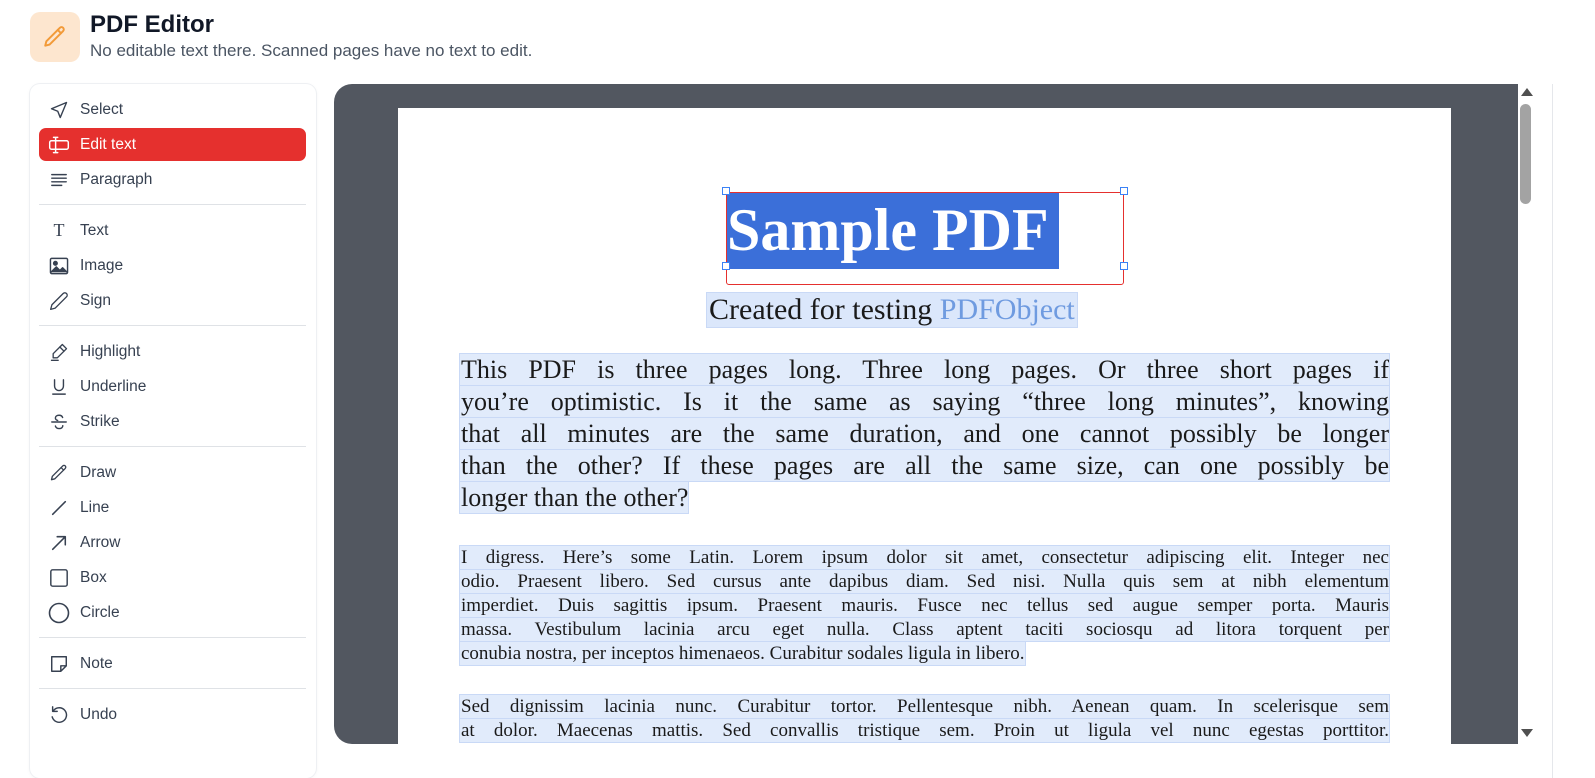 Image resolution: width=1595 pixels, height=778 pixels. Describe the element at coordinates (172, 179) in the screenshot. I see `tool-paragraph: Paragraph` at that location.